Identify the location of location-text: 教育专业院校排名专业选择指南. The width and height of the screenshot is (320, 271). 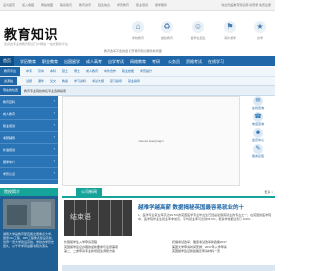
(45, 91).